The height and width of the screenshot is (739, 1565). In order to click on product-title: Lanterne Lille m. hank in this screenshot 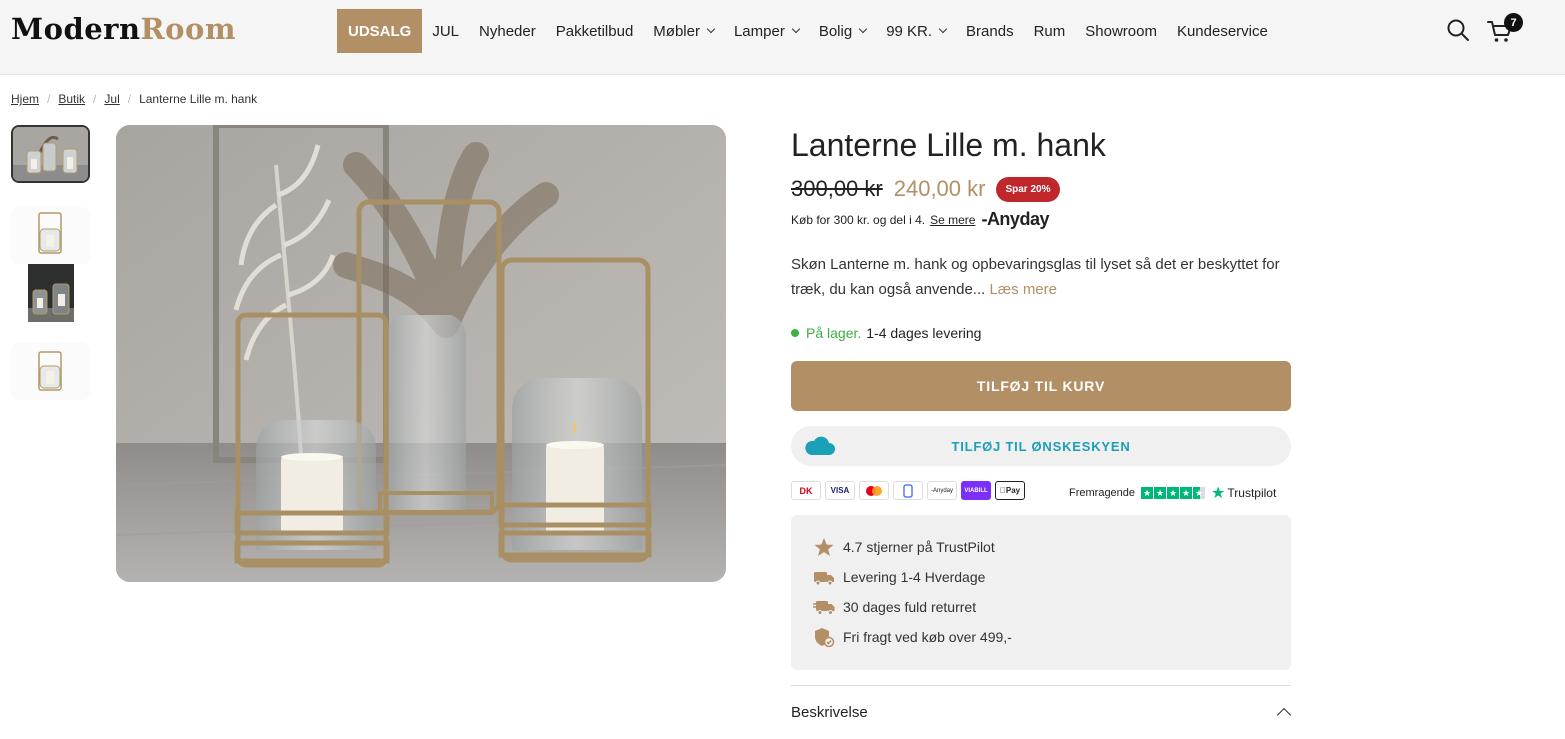, I will do `click(948, 145)`.